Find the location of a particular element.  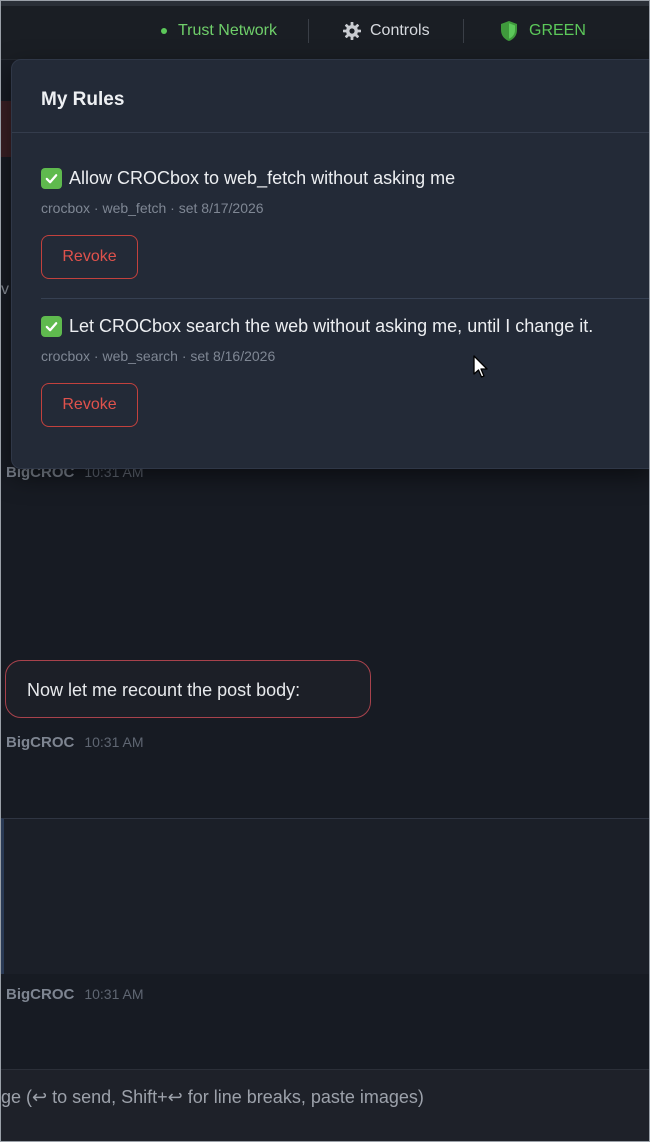

status-badge: GREEN is located at coordinates (542, 31).